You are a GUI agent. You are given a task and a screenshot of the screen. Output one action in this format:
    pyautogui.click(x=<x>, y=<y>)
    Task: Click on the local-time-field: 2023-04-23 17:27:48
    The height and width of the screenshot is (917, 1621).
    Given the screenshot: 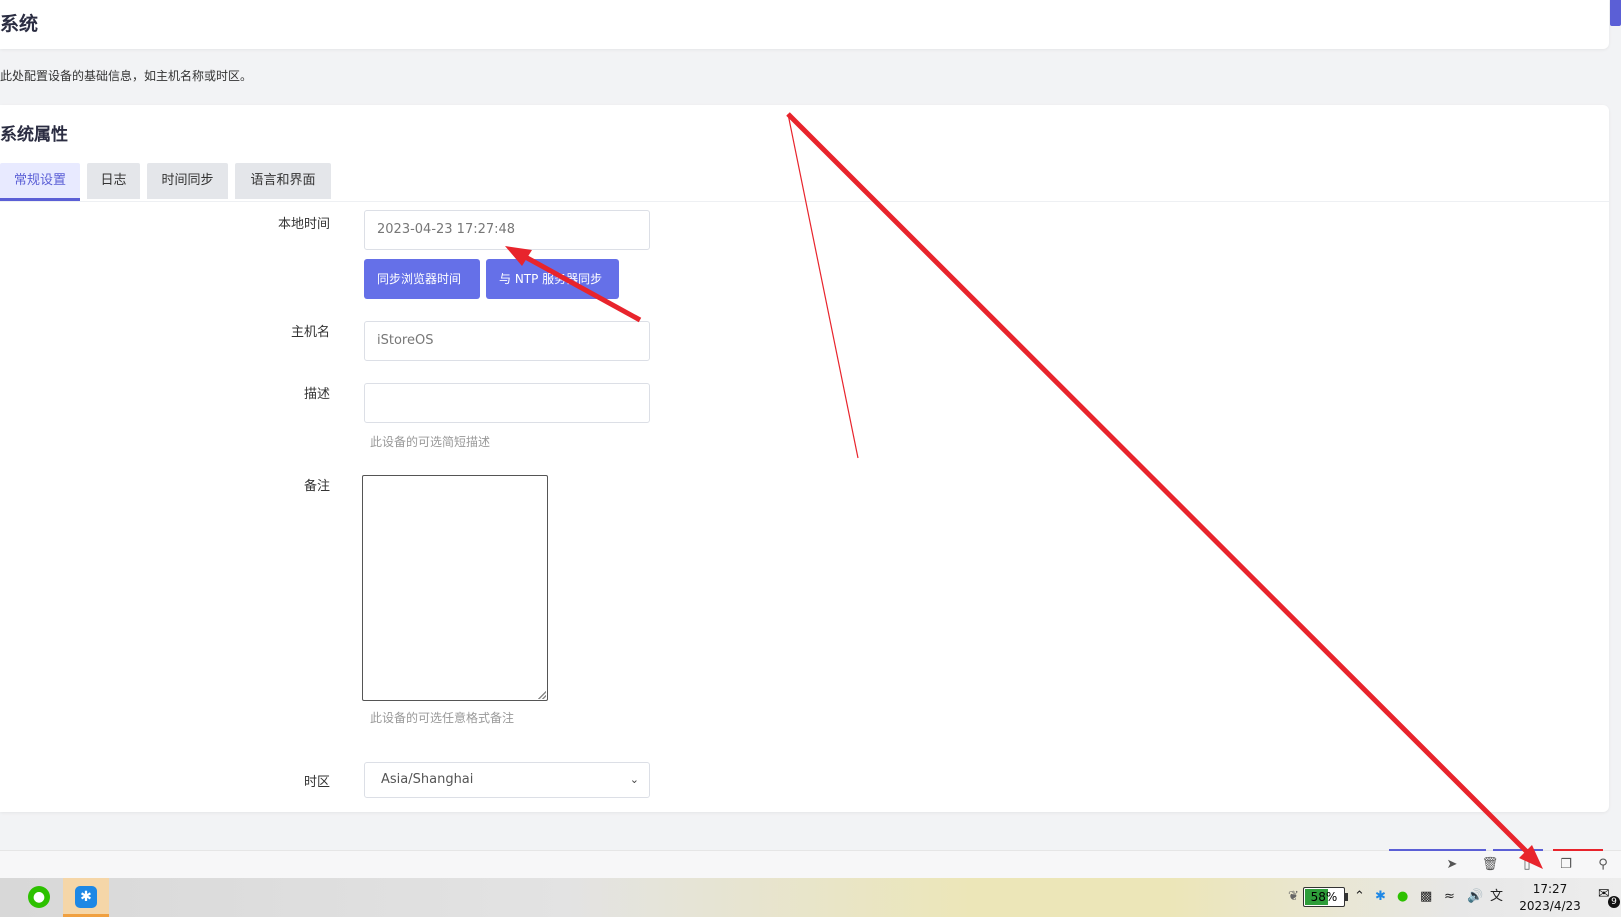 What is the action you would take?
    pyautogui.click(x=507, y=230)
    